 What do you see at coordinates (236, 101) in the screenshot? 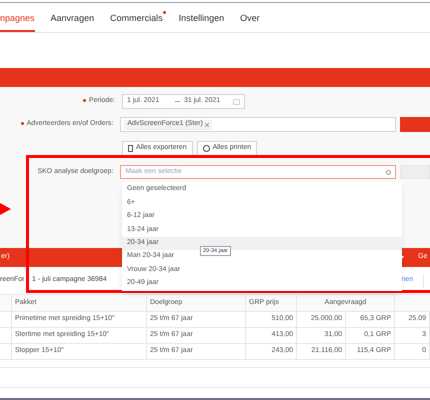
I see `calendar-icon` at bounding box center [236, 101].